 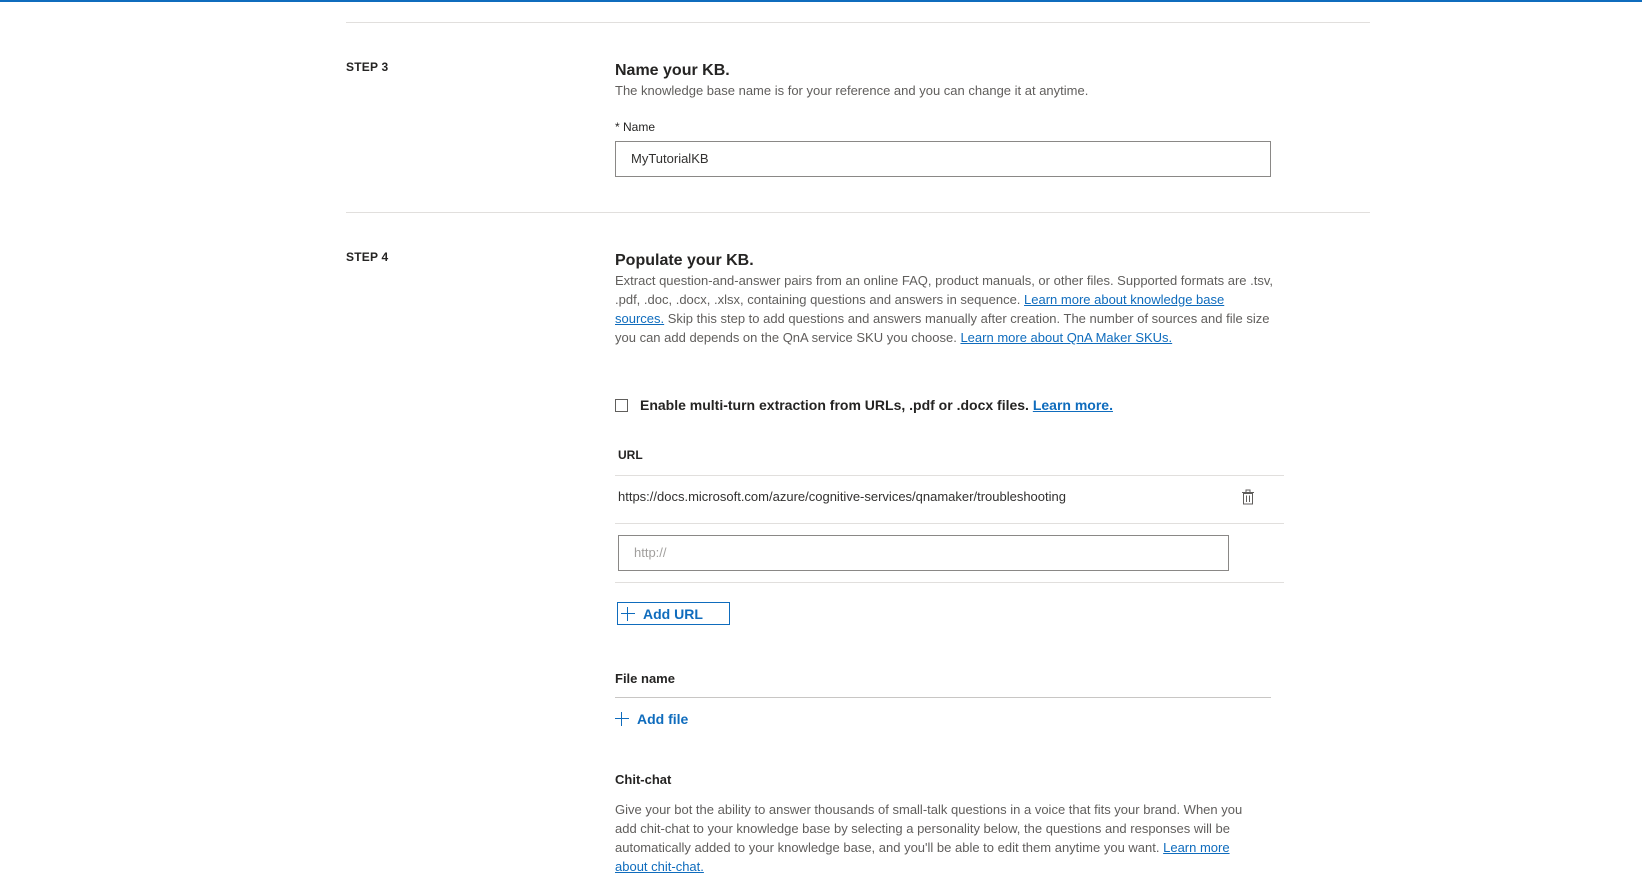 What do you see at coordinates (367, 257) in the screenshot?
I see `step4-label: STEP 4` at bounding box center [367, 257].